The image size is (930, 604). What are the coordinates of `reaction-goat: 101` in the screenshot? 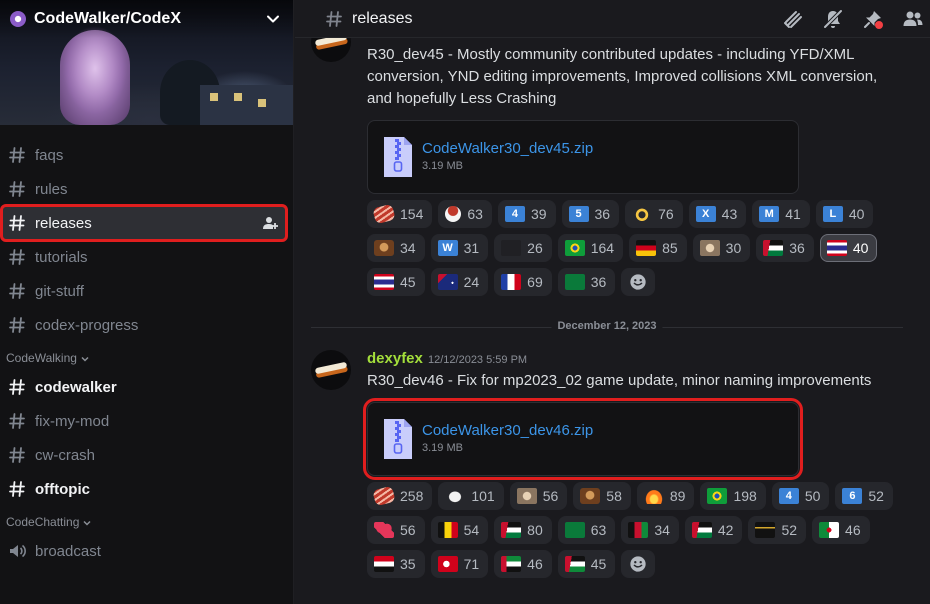 It's located at (471, 496).